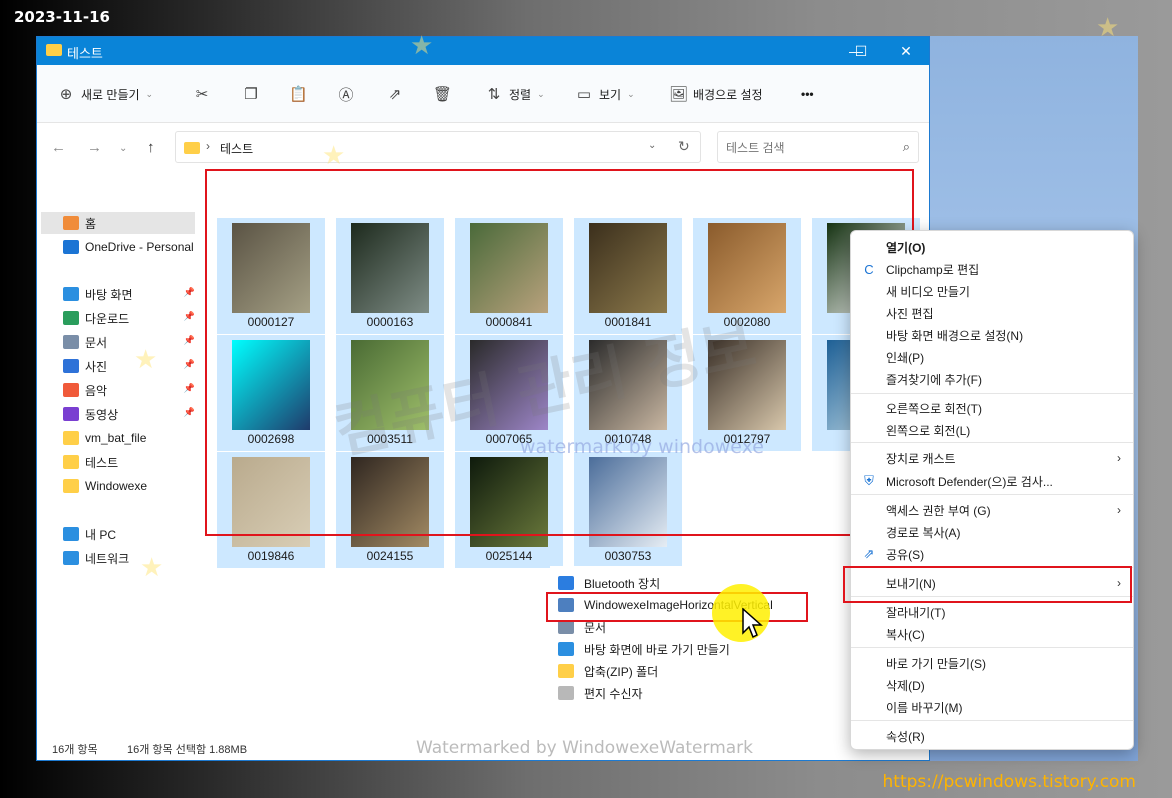 The height and width of the screenshot is (798, 1172). What do you see at coordinates (346, 94) in the screenshot?
I see `rename-button: Ⓐ` at bounding box center [346, 94].